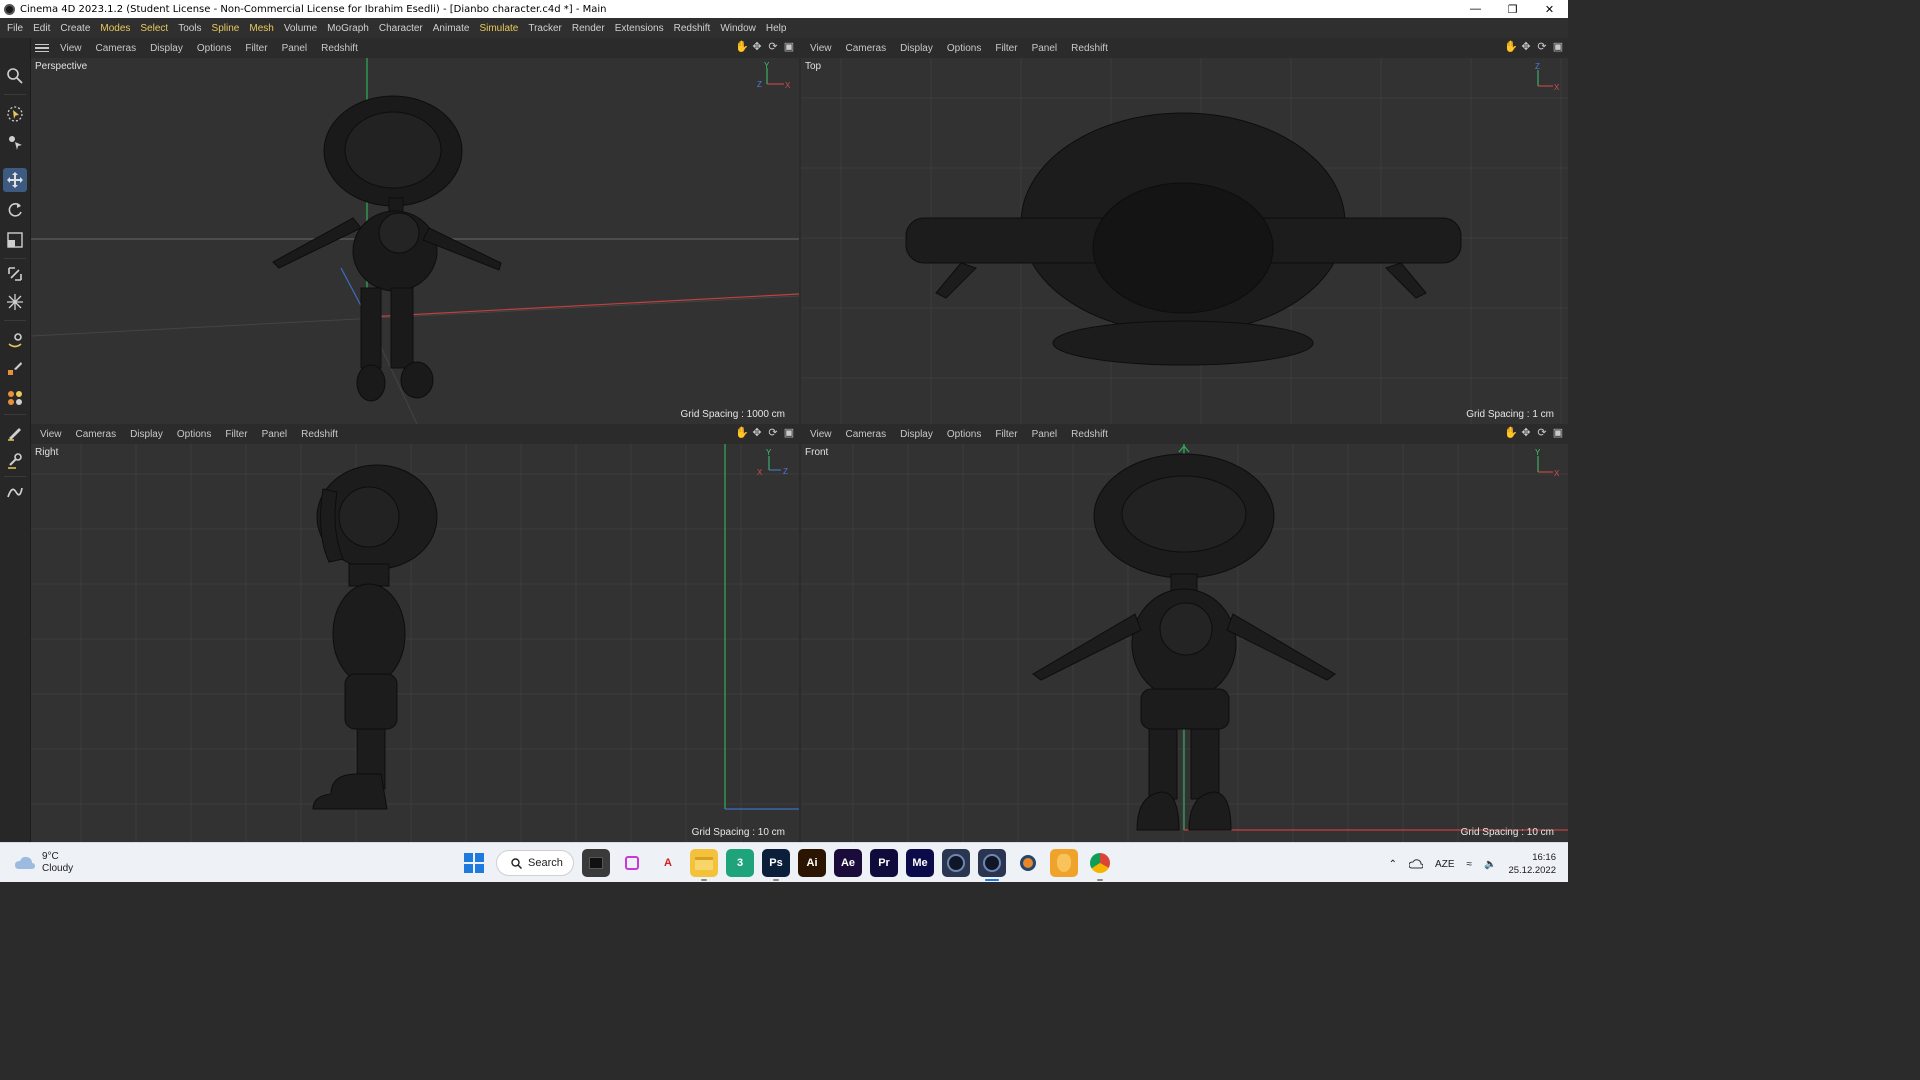 This screenshot has width=1920, height=1080. Describe the element at coordinates (1028, 863) in the screenshot. I see `blender-icon` at that location.